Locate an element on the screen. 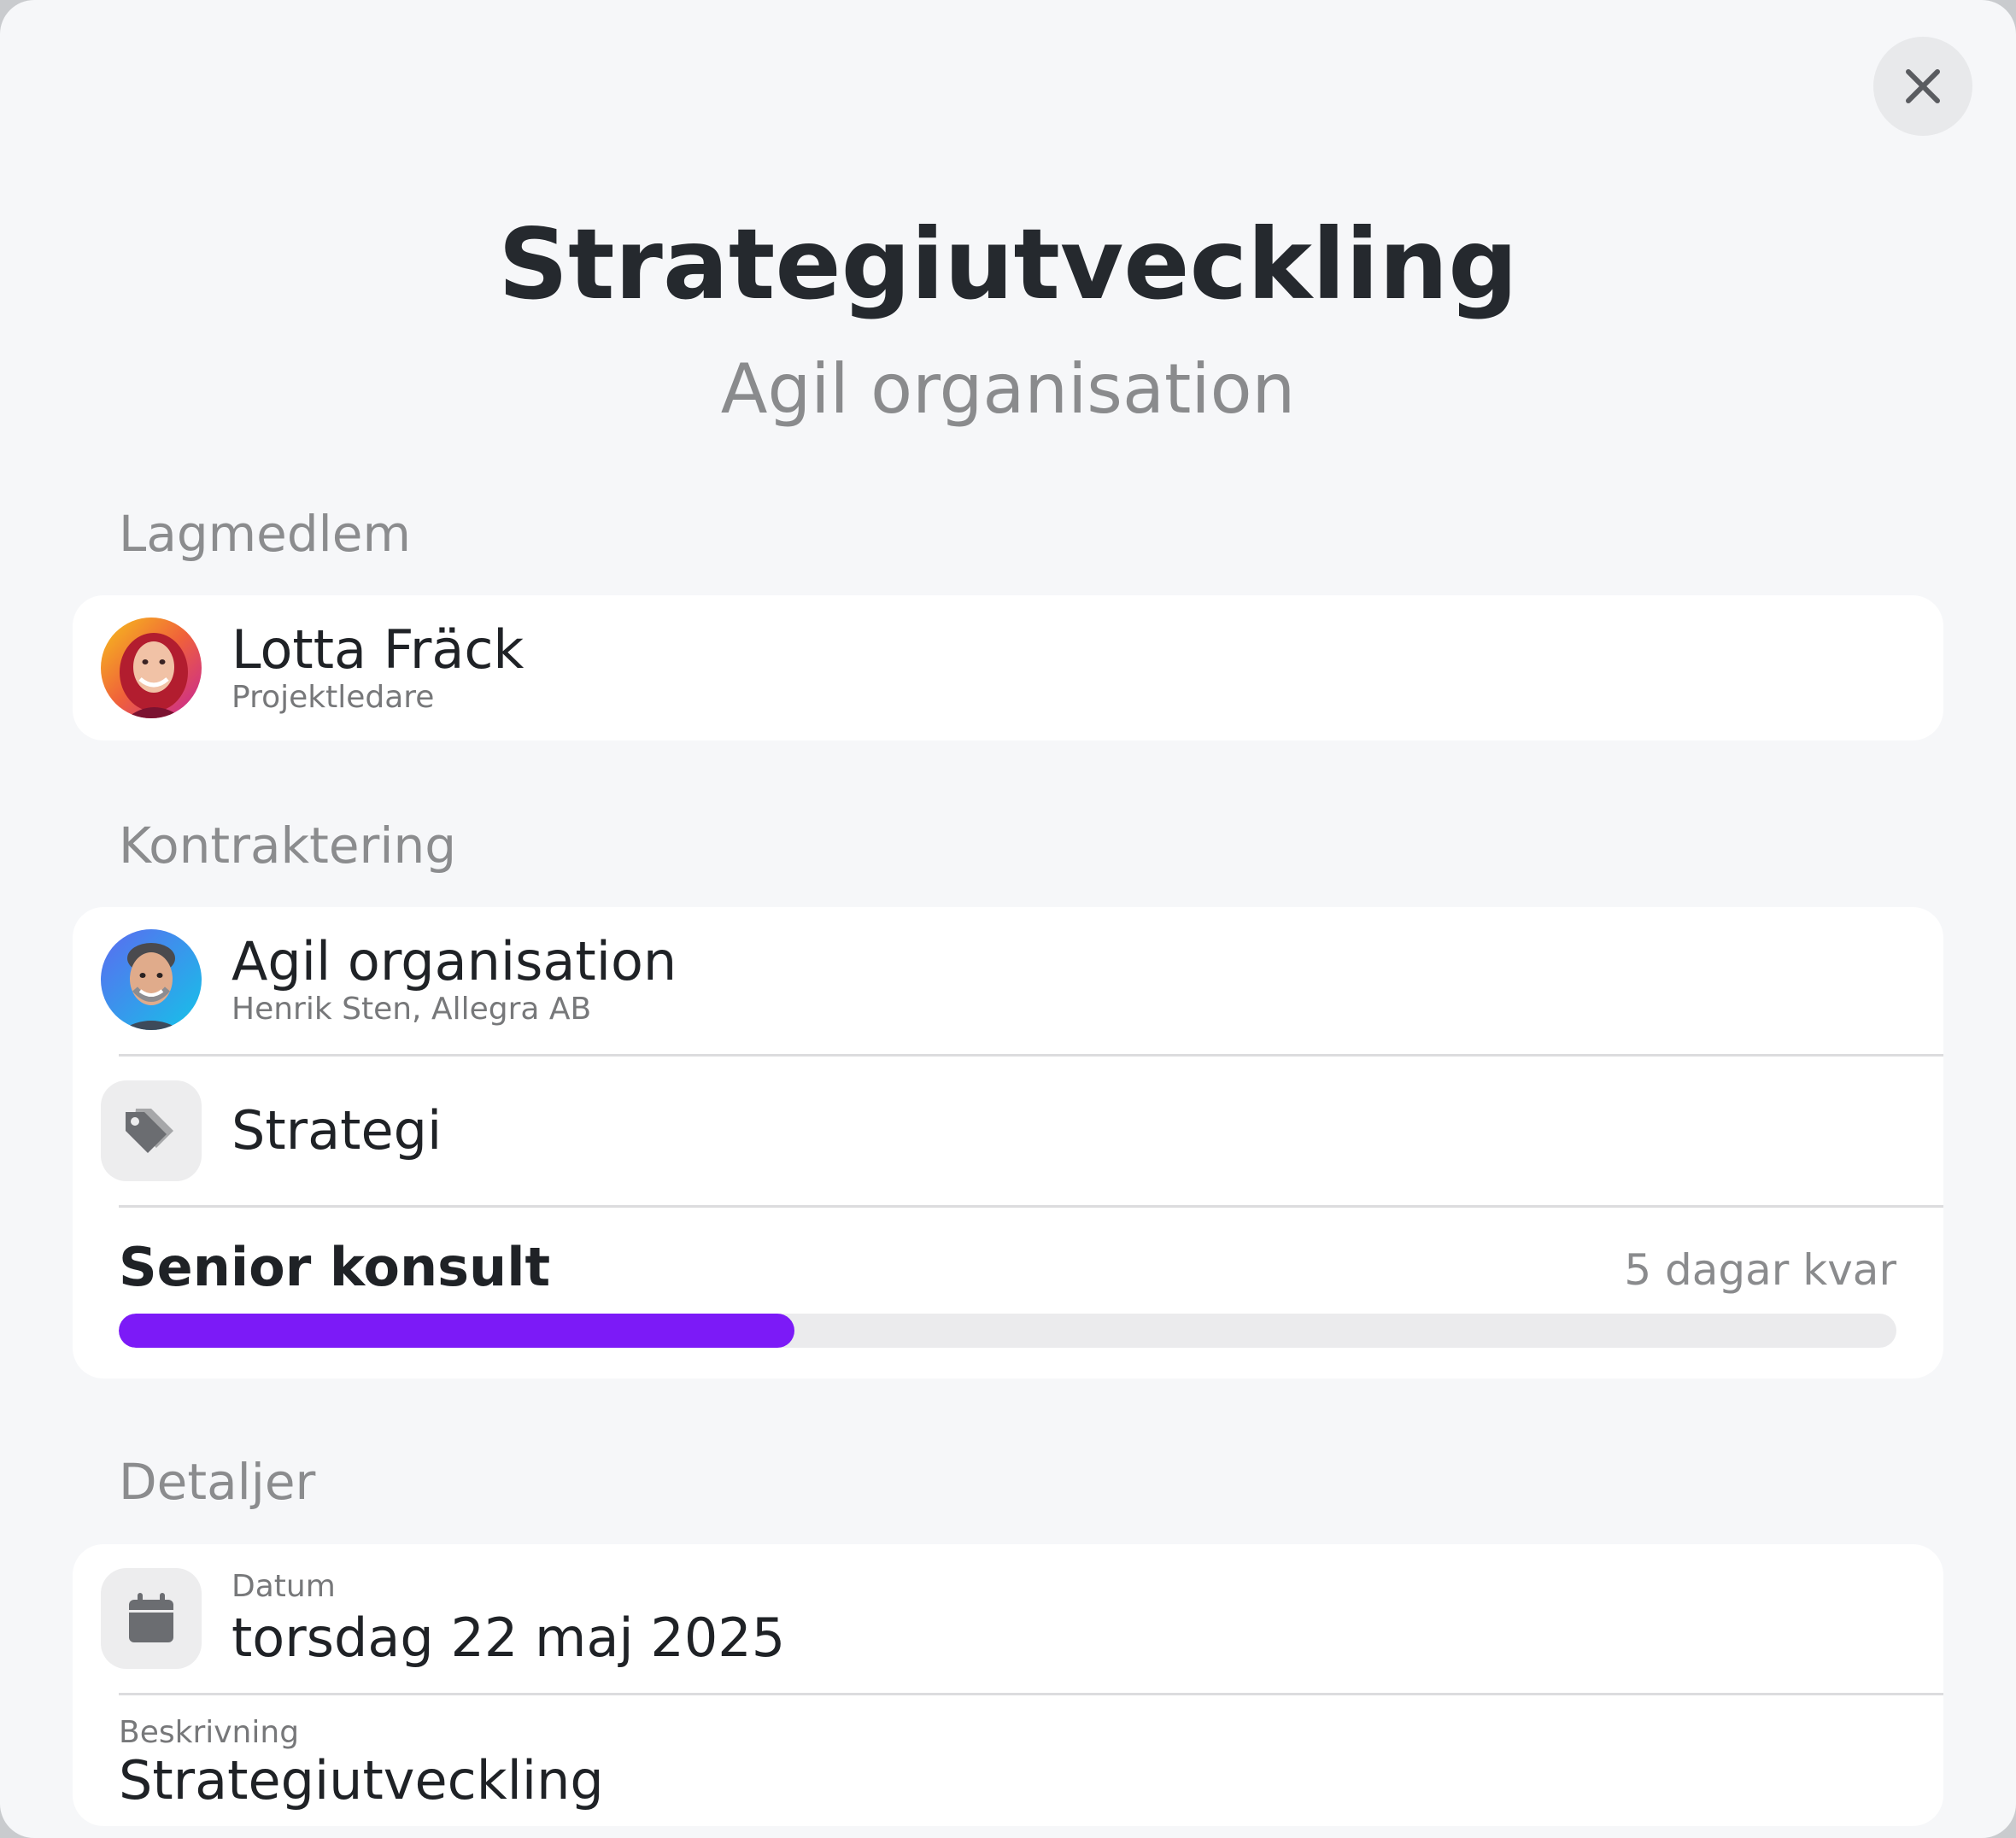 The image size is (2016, 1838). tag-icon-tile is located at coordinates (151, 1130).